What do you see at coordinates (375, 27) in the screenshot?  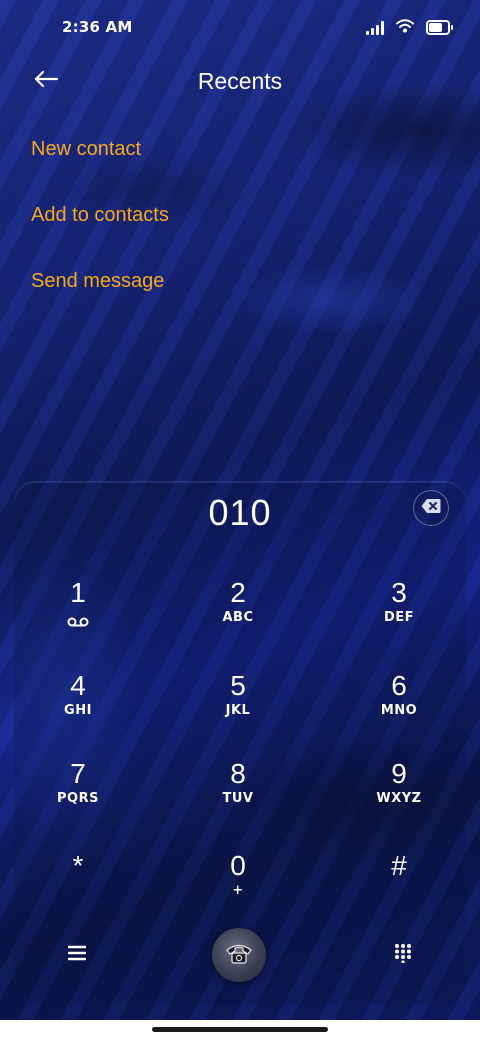 I see `signal-icon` at bounding box center [375, 27].